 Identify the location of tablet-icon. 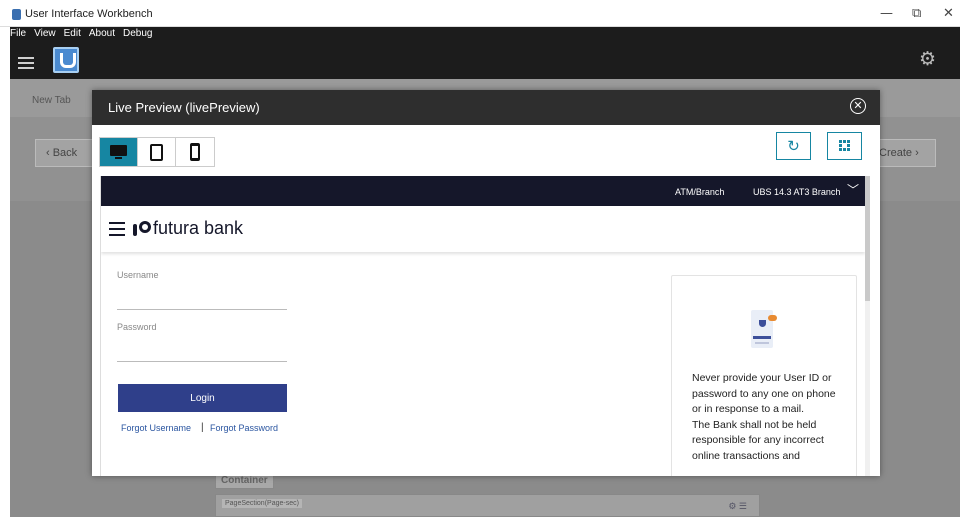
(156, 152).